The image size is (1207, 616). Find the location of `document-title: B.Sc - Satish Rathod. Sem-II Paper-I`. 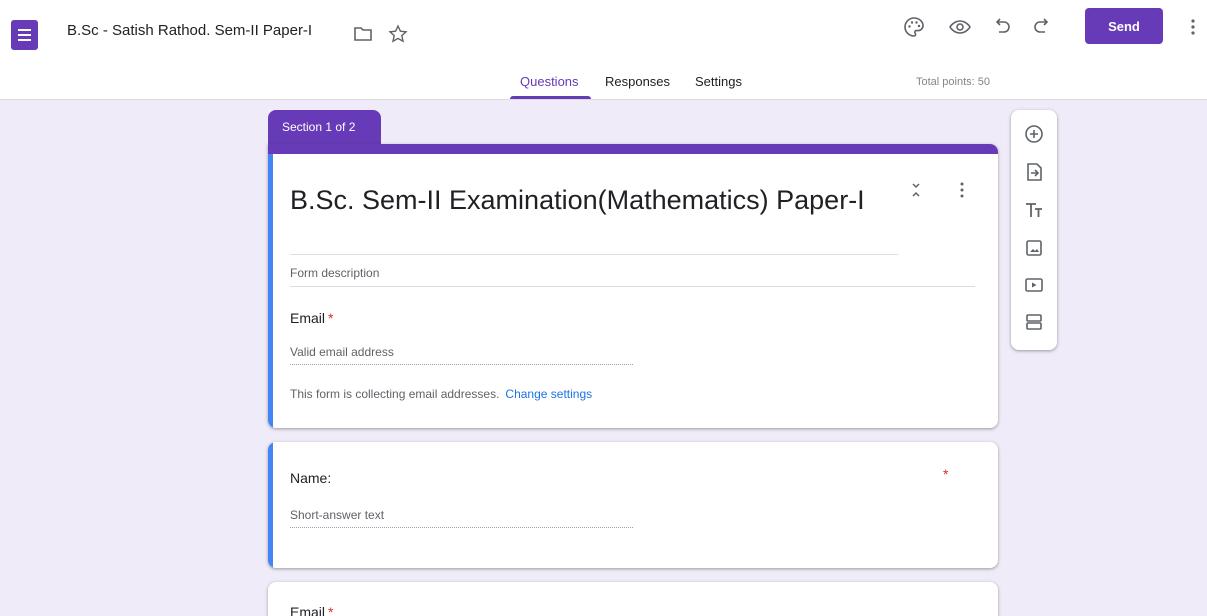

document-title: B.Sc - Satish Rathod. Sem-II Paper-I is located at coordinates (189, 30).